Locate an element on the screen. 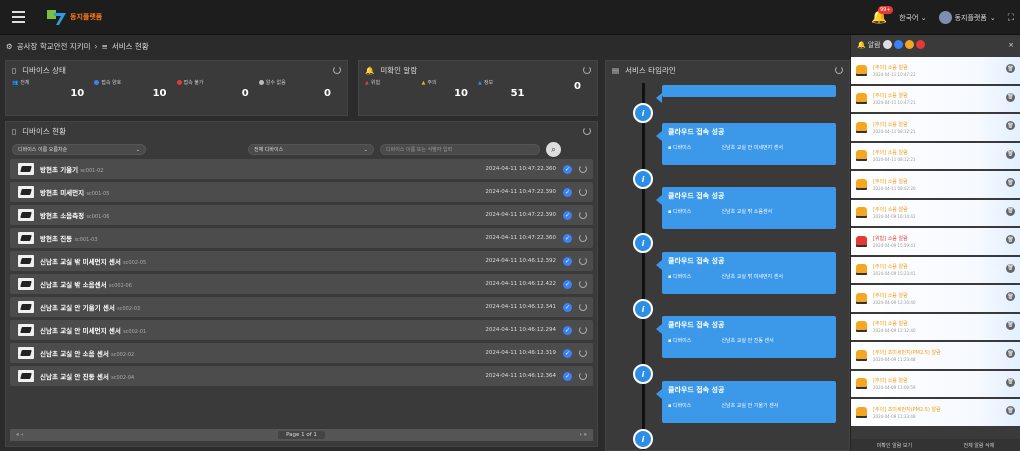 The height and width of the screenshot is (451, 1020). delete-all-alarms-button: 전체 알람 삭제 is located at coordinates (979, 445).